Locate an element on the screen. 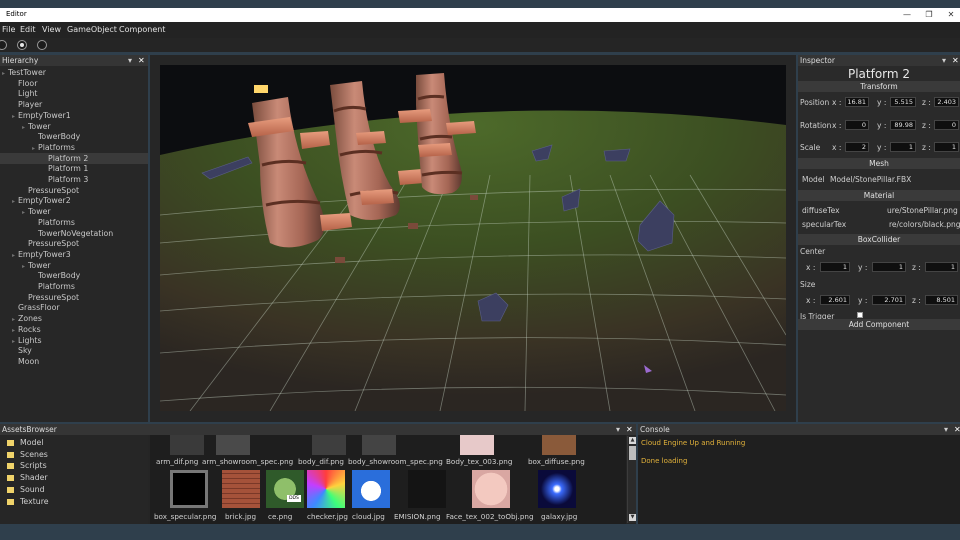 The width and height of the screenshot is (960, 540). folder-icon is located at coordinates (10, 478).